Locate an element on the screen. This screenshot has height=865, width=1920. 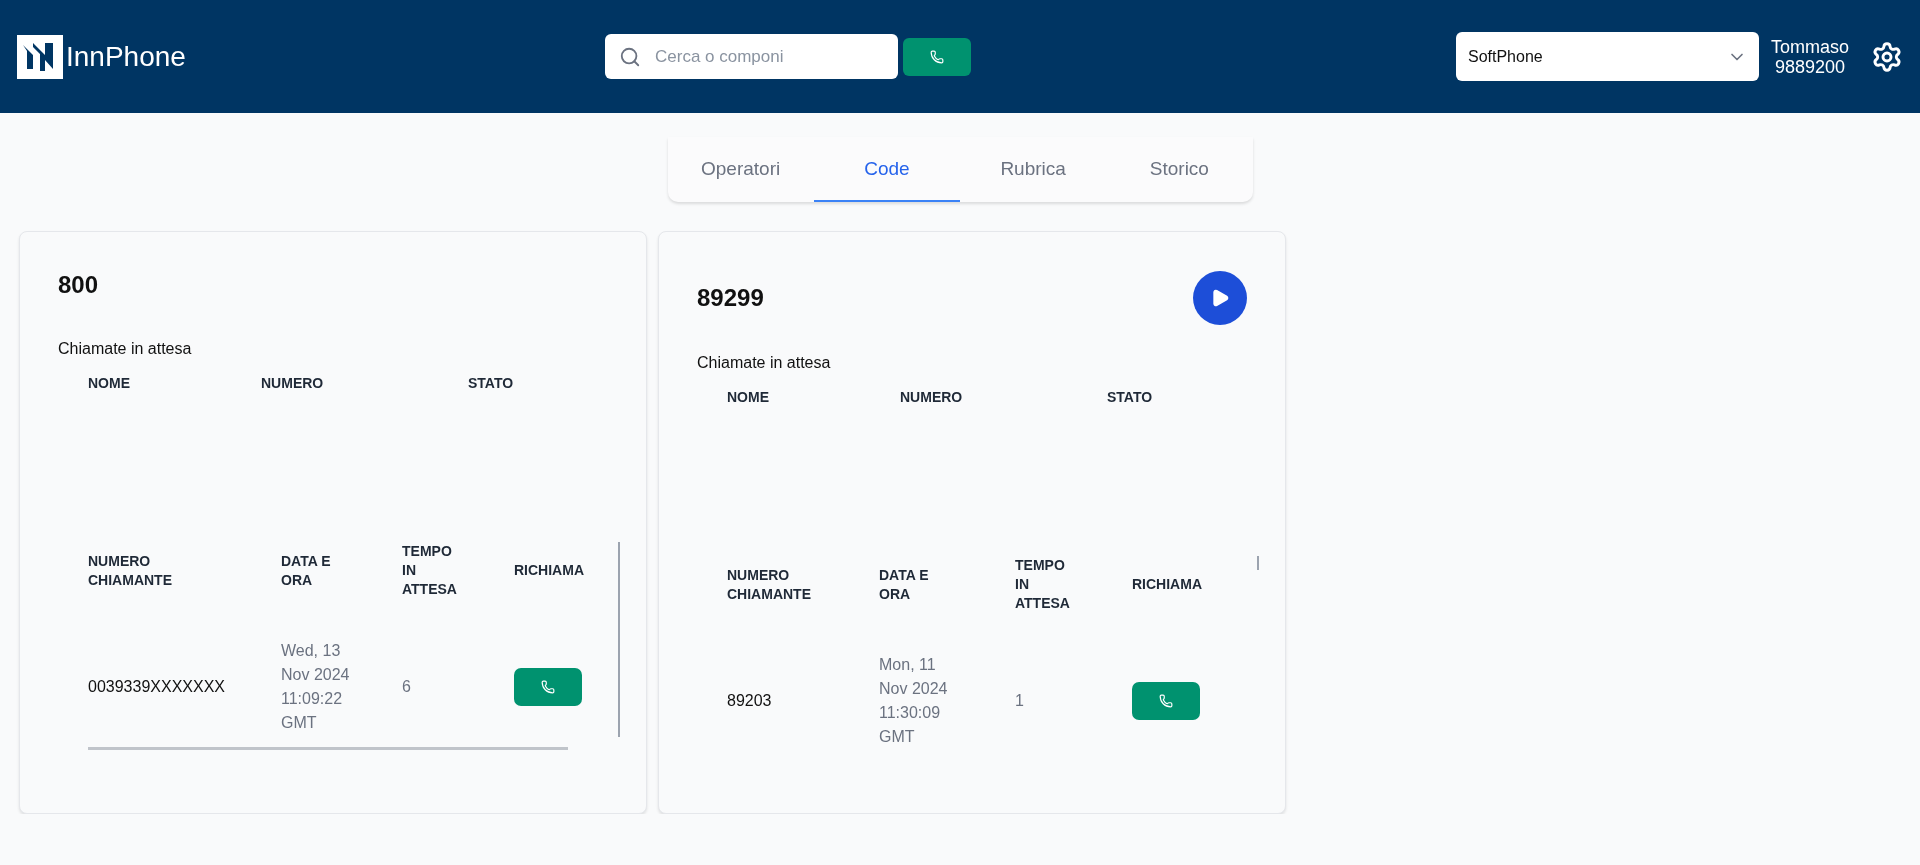
call-button is located at coordinates (937, 56).